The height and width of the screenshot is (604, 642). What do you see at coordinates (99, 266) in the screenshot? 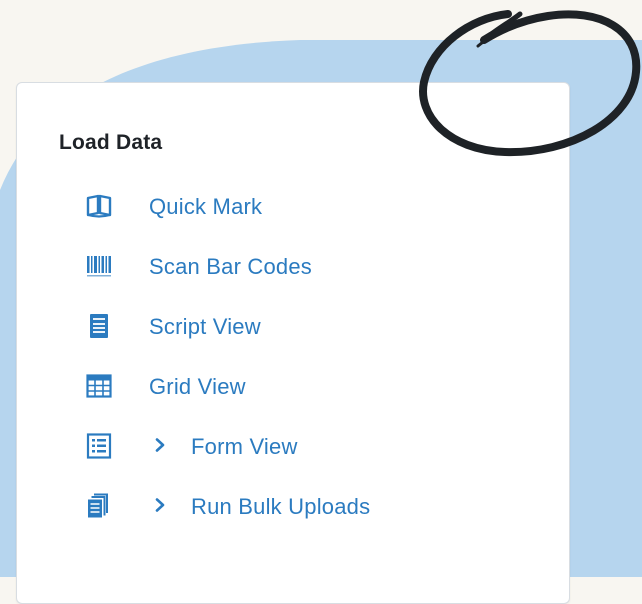
I see `barcode-icon` at bounding box center [99, 266].